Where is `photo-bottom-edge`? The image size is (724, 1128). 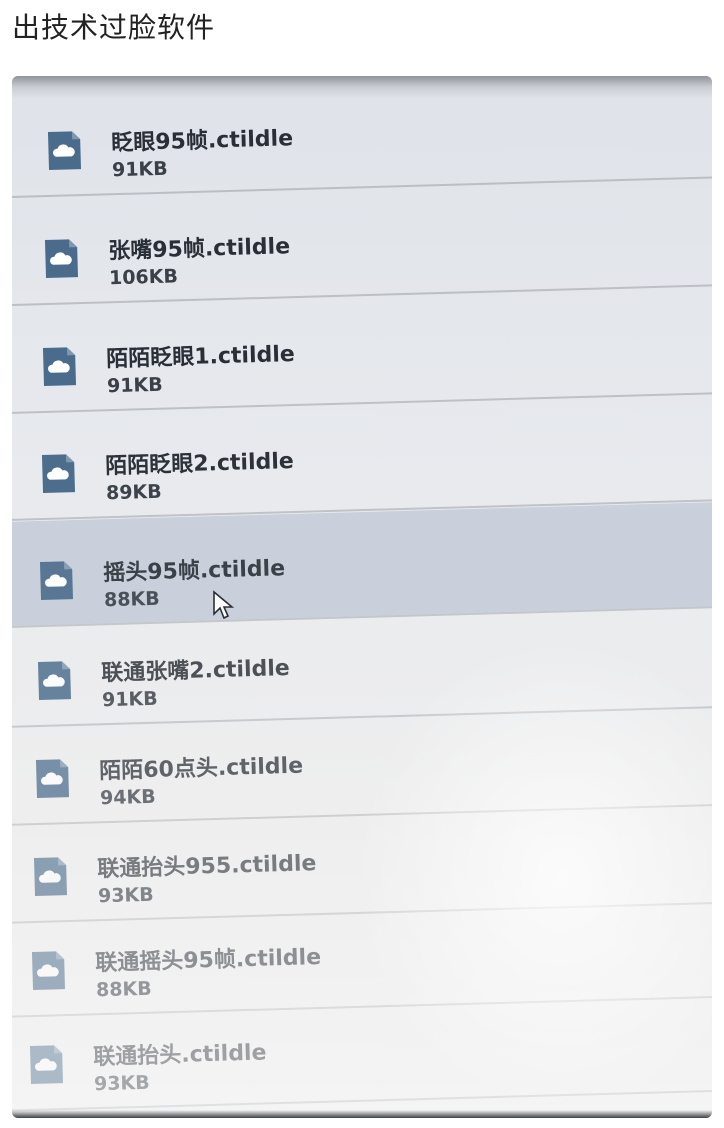
photo-bottom-edge is located at coordinates (362, 1114).